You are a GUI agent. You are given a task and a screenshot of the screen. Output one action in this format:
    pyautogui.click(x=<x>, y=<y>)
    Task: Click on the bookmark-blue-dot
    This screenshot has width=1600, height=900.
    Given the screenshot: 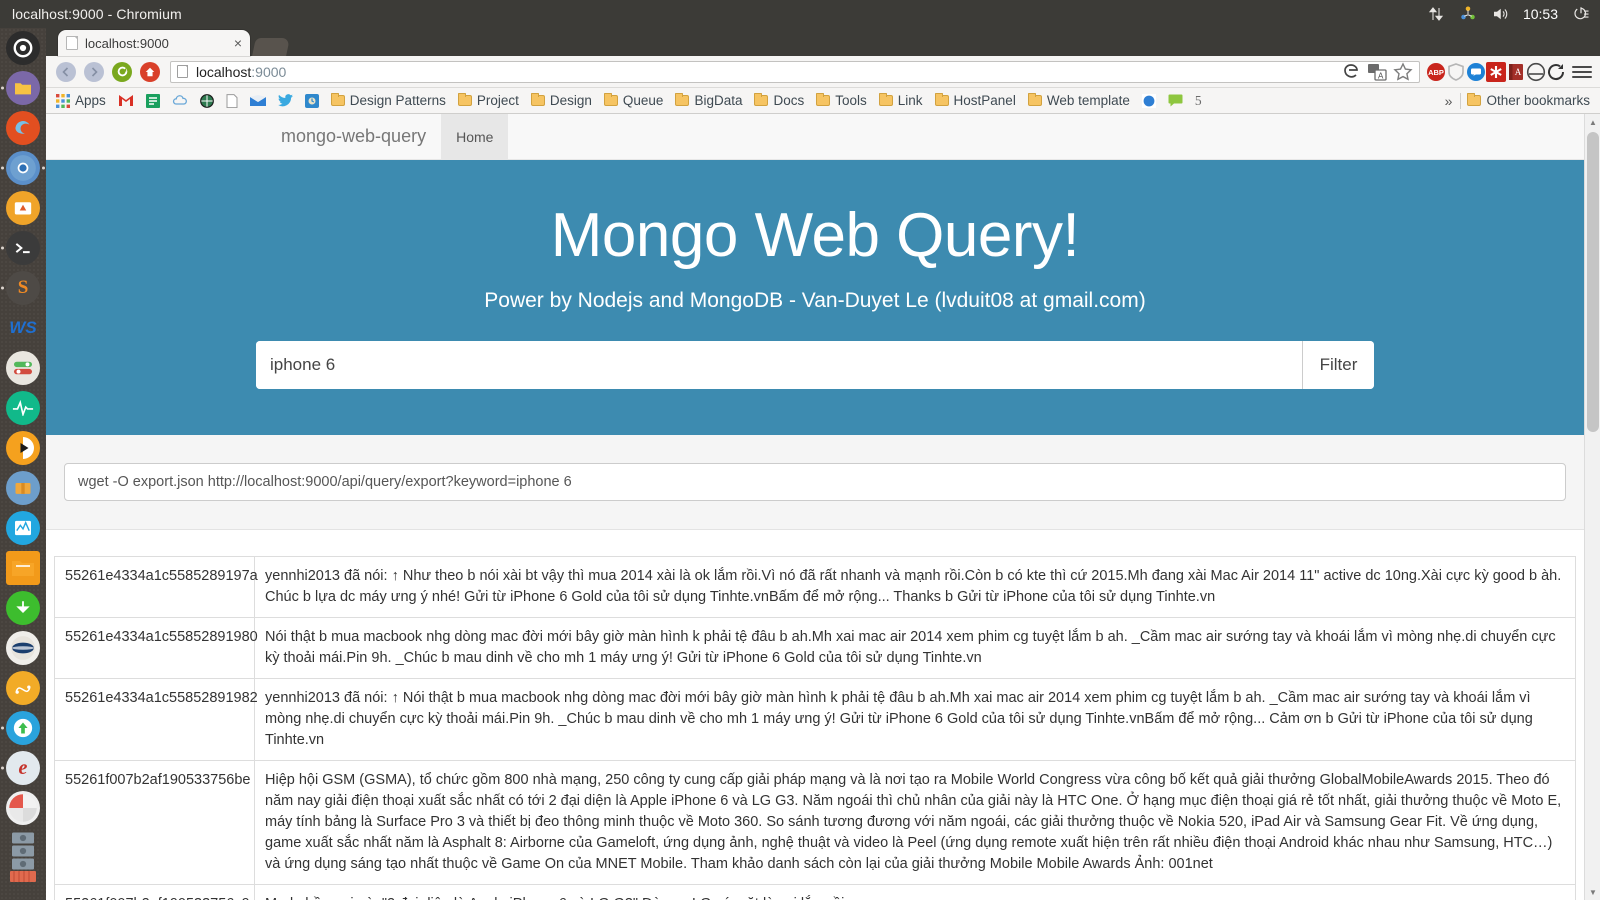 What is the action you would take?
    pyautogui.click(x=1149, y=101)
    